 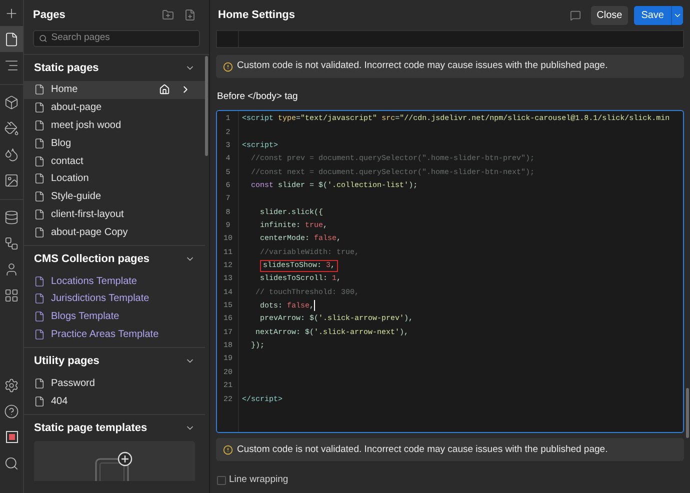 What do you see at coordinates (73, 383) in the screenshot?
I see `page-name: Password` at bounding box center [73, 383].